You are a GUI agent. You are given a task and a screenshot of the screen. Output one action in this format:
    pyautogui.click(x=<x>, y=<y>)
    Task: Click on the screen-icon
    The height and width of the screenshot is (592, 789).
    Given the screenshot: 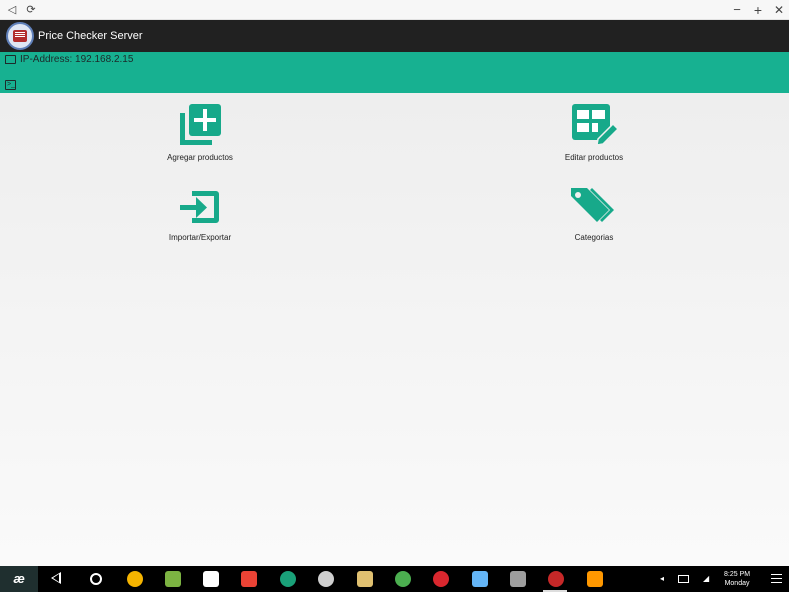 What is the action you would take?
    pyautogui.click(x=518, y=579)
    